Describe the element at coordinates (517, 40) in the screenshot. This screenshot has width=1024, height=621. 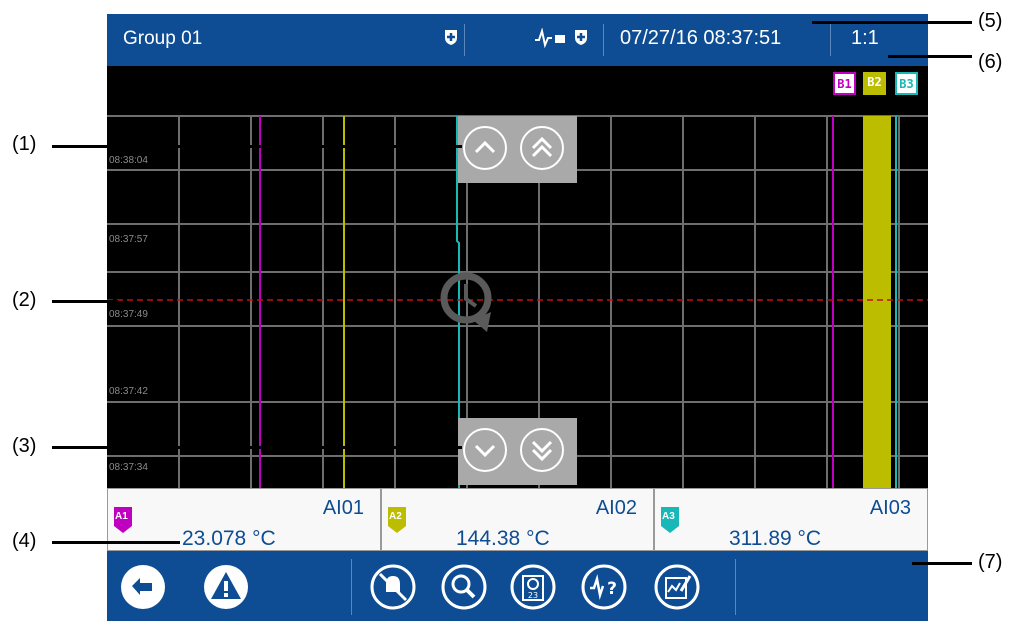
I see `header-bar: Group 01 07/27/16 08:37:51 1:1` at that location.